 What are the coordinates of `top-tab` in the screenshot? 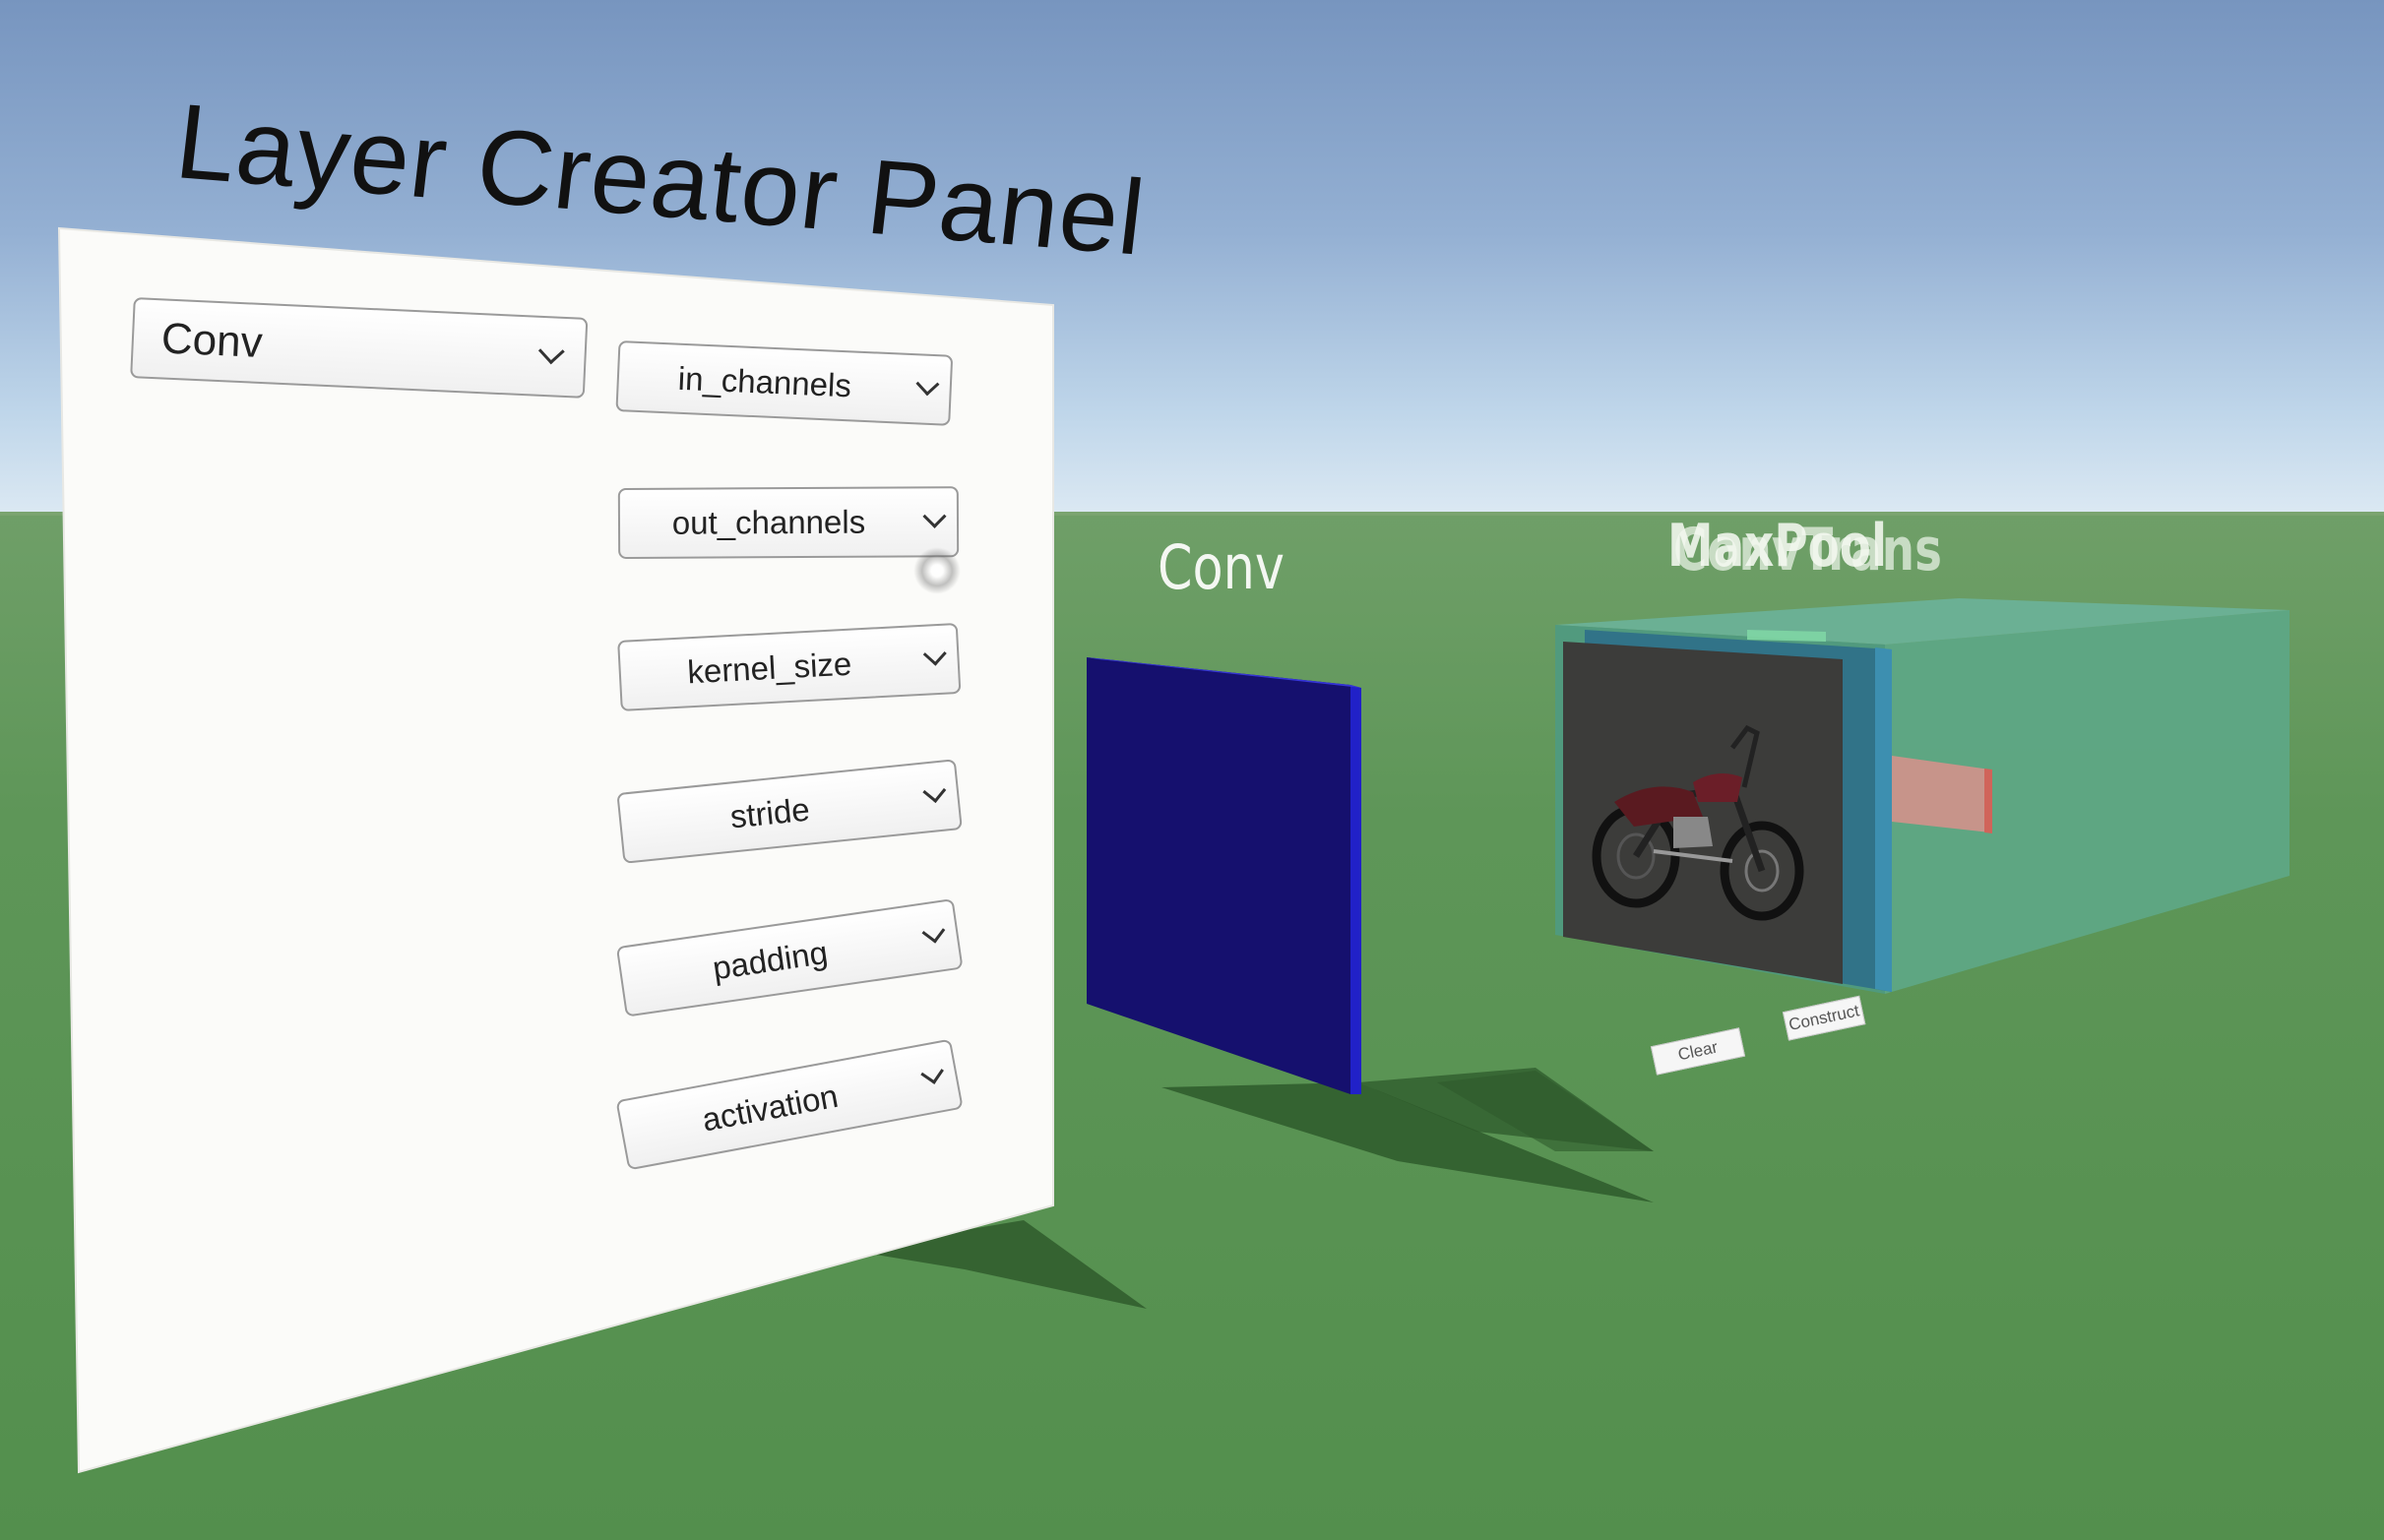 It's located at (1786, 636).